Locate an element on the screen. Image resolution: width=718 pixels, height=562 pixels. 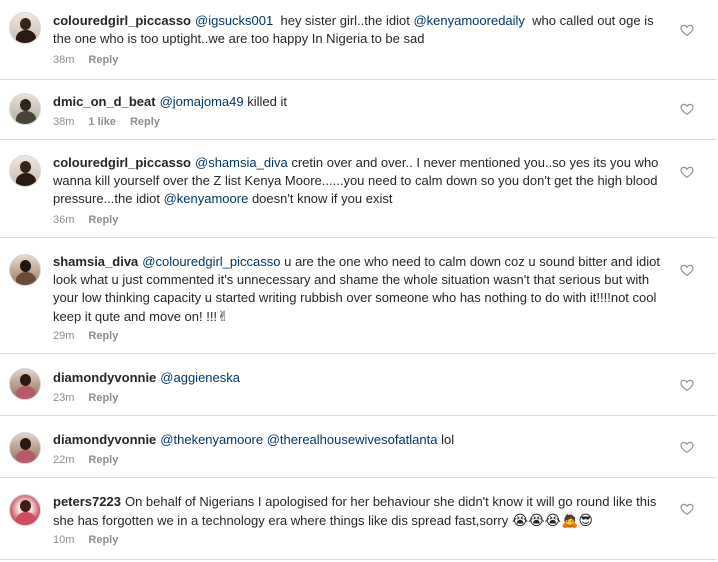
comment-meta: 23m Reply is located at coordinates (92, 398).